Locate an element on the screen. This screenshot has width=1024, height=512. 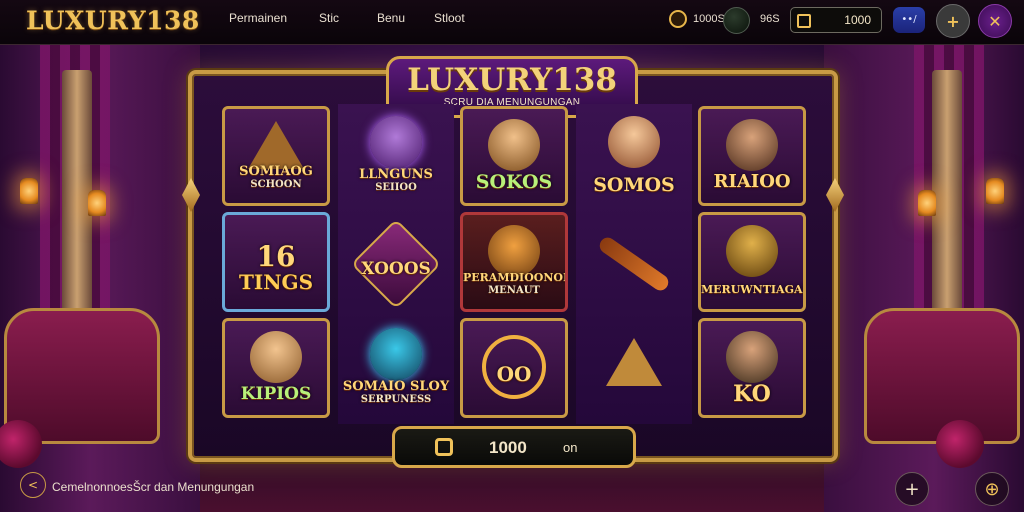
reel-4: SOMOS is located at coordinates (634, 264).